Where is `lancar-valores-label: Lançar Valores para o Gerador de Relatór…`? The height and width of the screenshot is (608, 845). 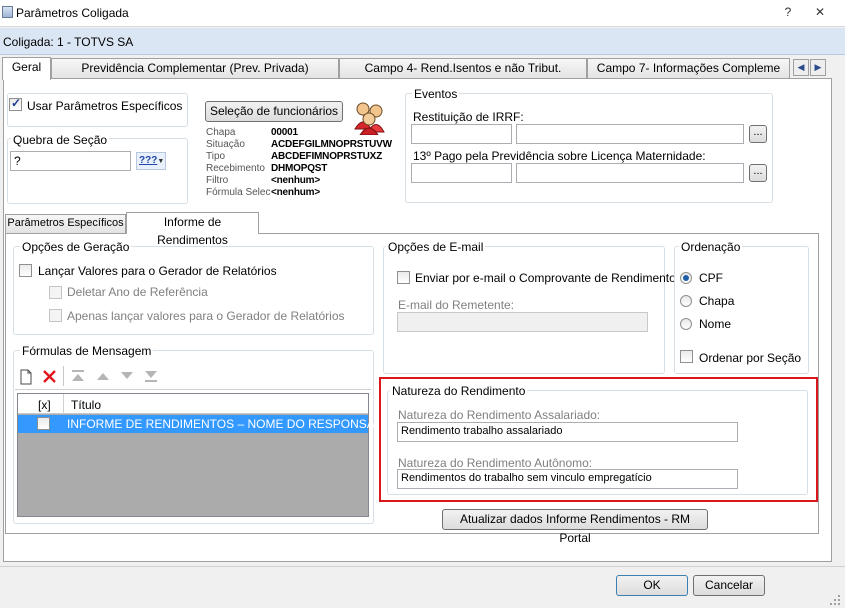 lancar-valores-label: Lançar Valores para o Gerador de Relatór… is located at coordinates (157, 271).